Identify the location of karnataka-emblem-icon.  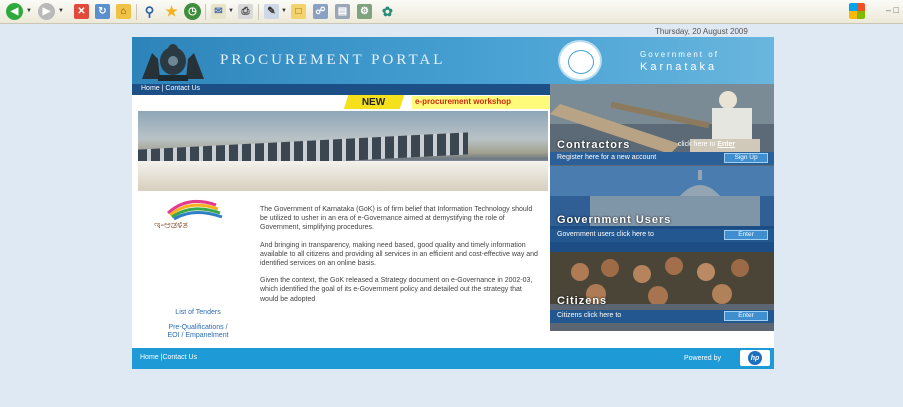
(173, 62).